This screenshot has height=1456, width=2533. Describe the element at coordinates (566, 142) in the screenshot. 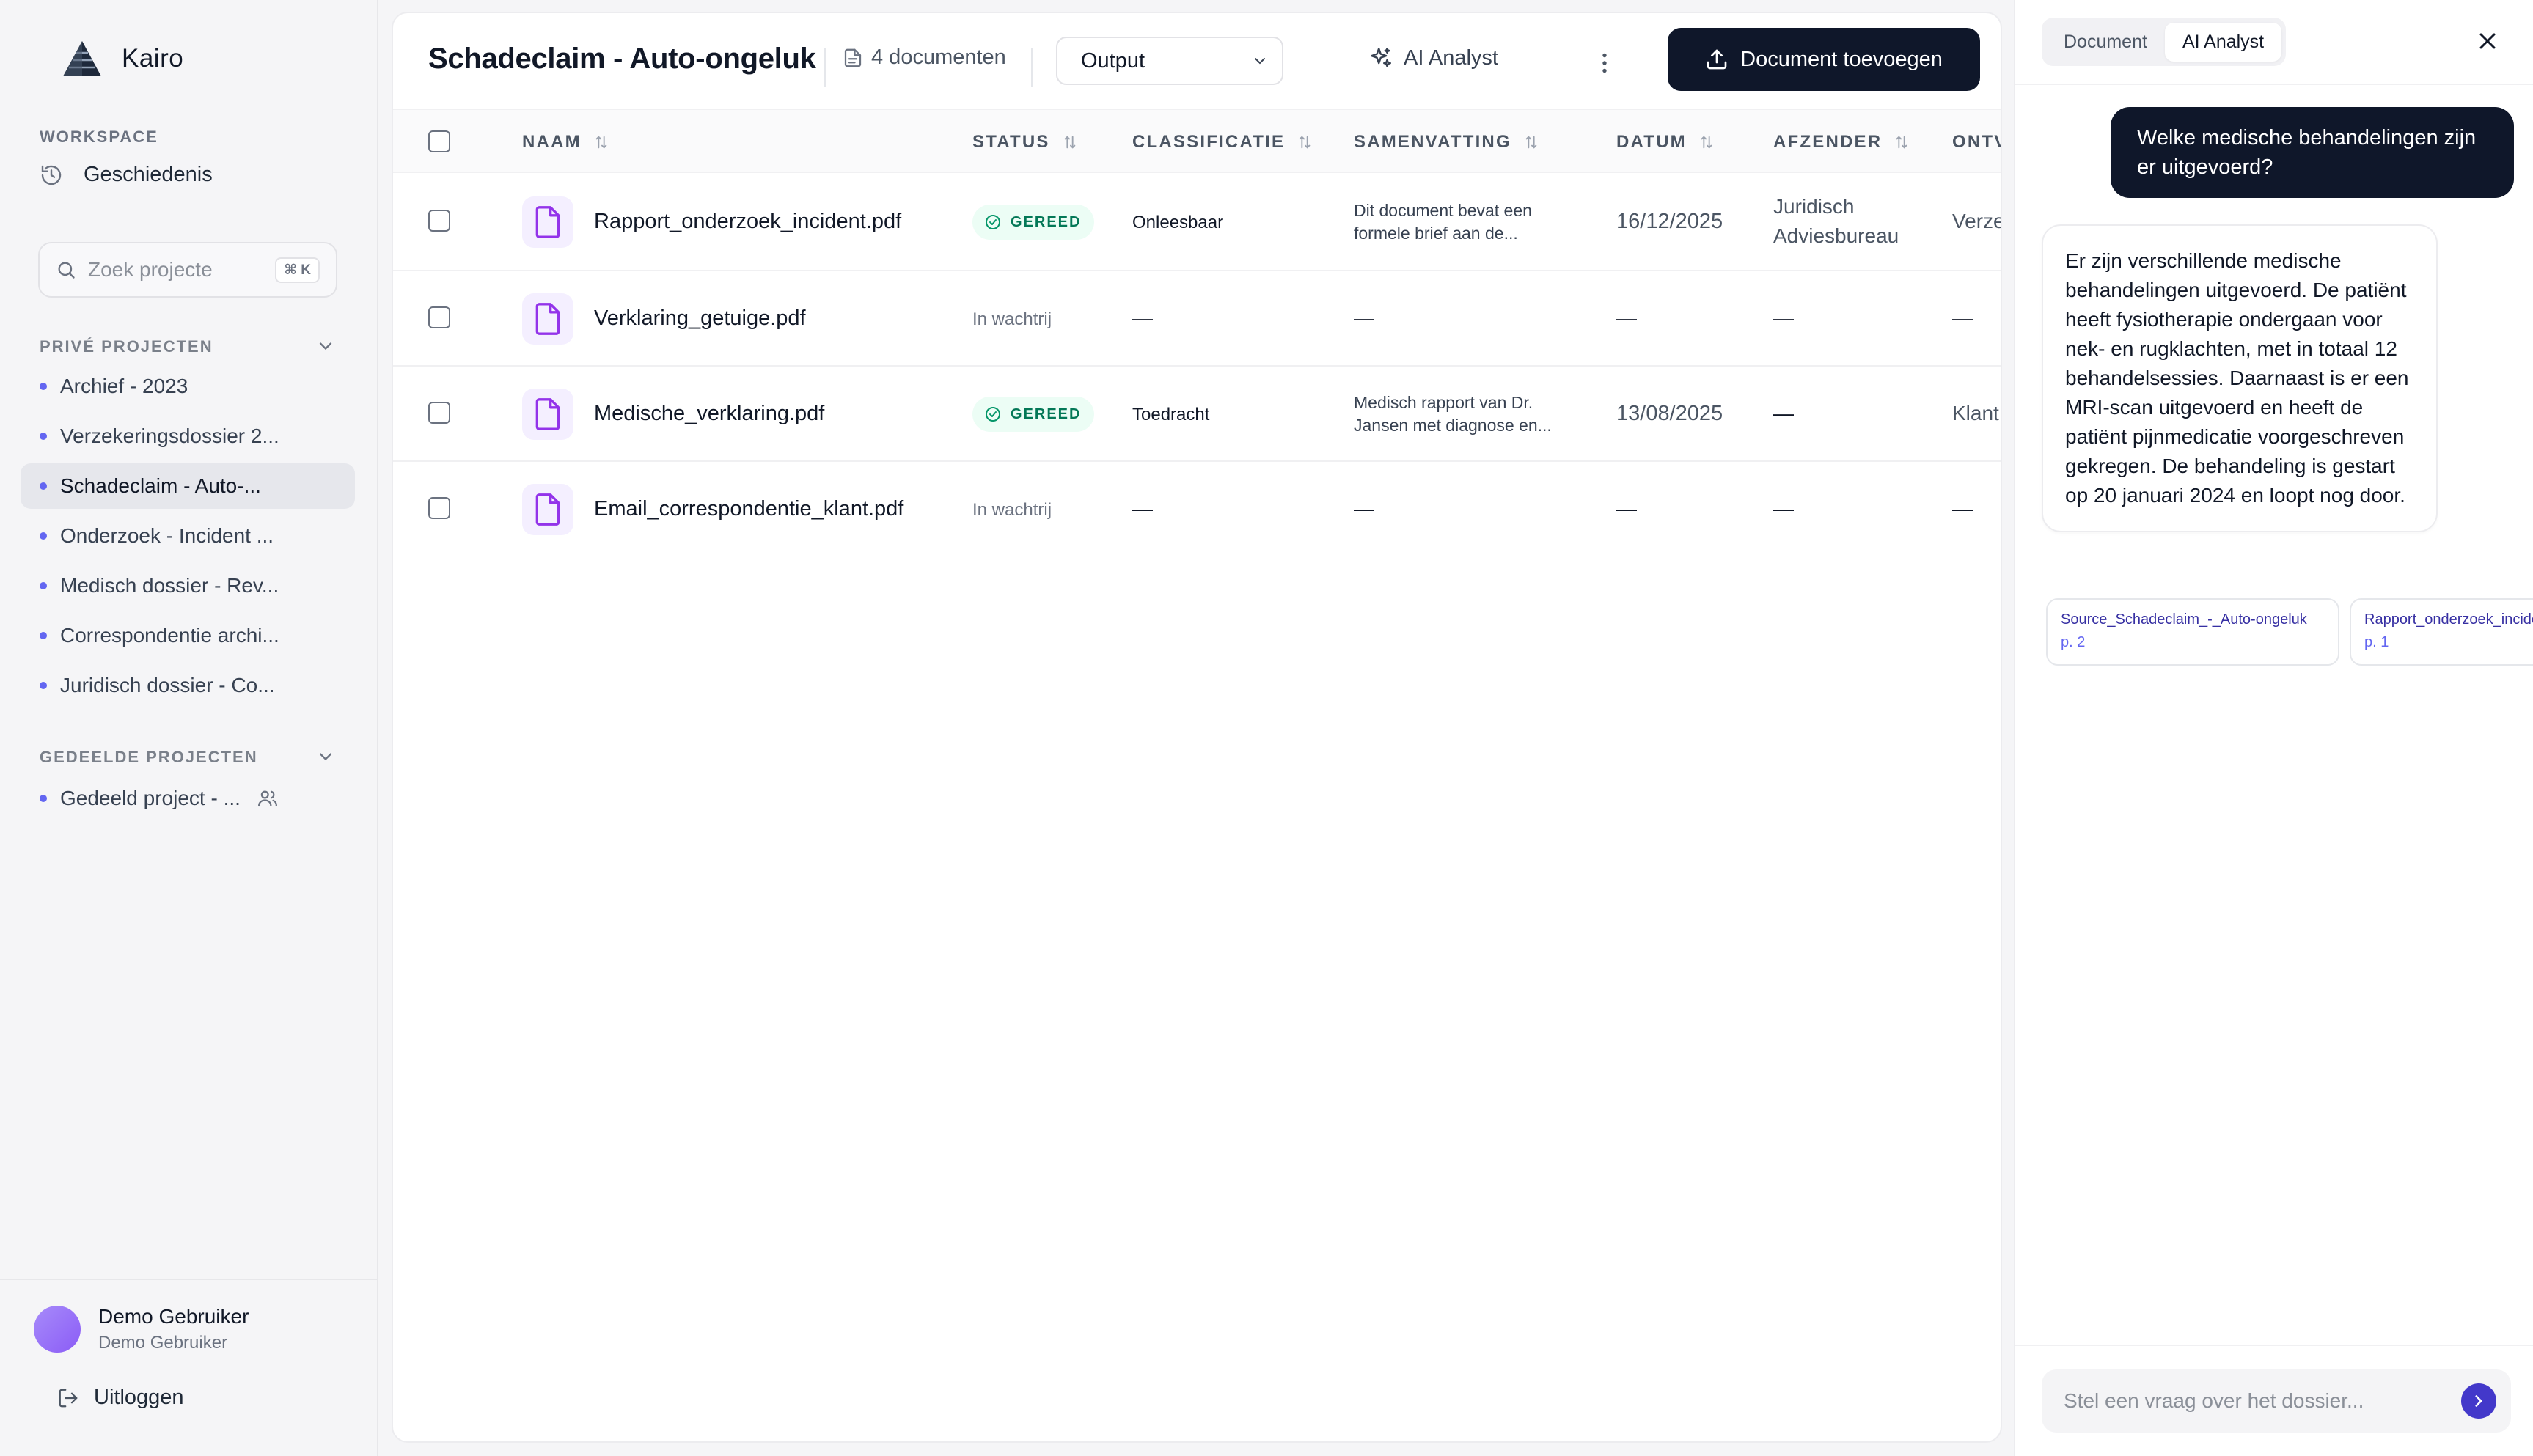

I see `column-header-name: NAAM` at that location.